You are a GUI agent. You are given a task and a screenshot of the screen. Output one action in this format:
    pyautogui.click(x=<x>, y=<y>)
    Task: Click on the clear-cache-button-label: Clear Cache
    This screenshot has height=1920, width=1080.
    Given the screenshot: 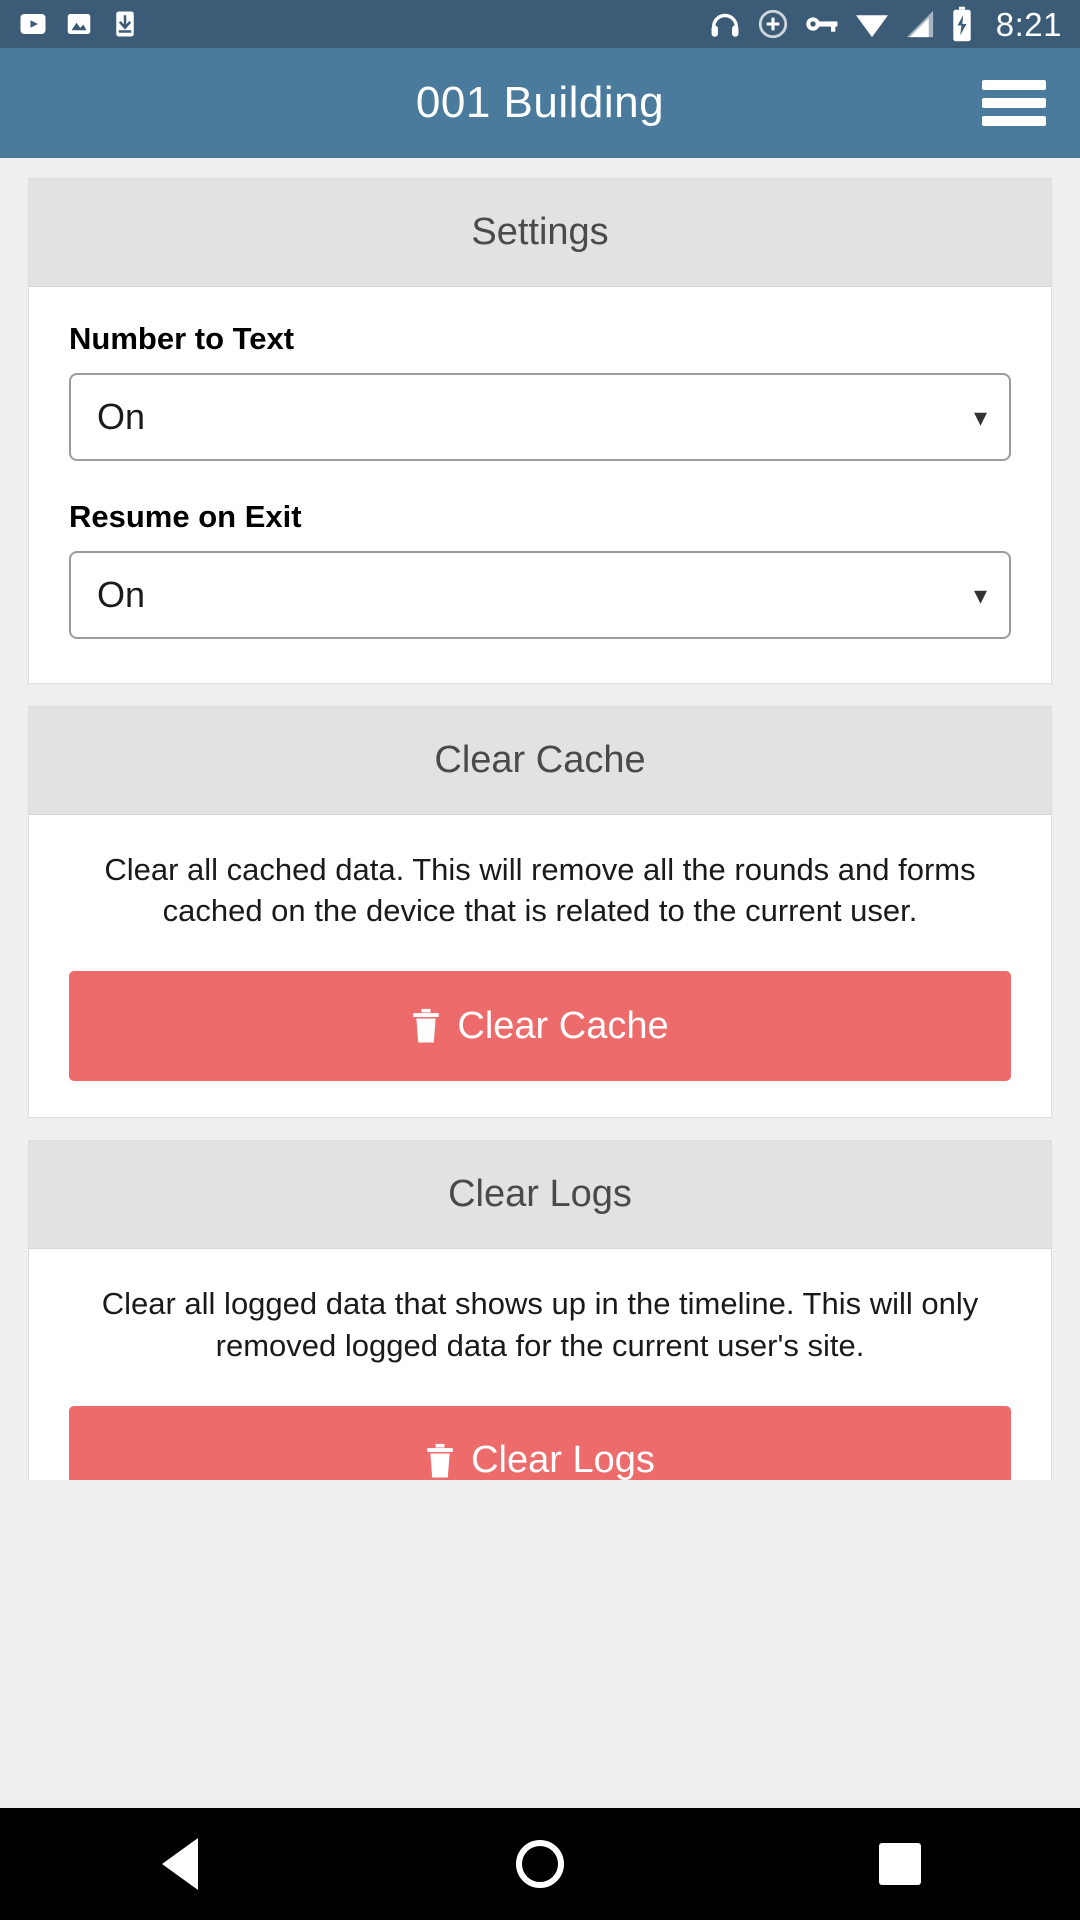 What is the action you would take?
    pyautogui.click(x=563, y=1025)
    